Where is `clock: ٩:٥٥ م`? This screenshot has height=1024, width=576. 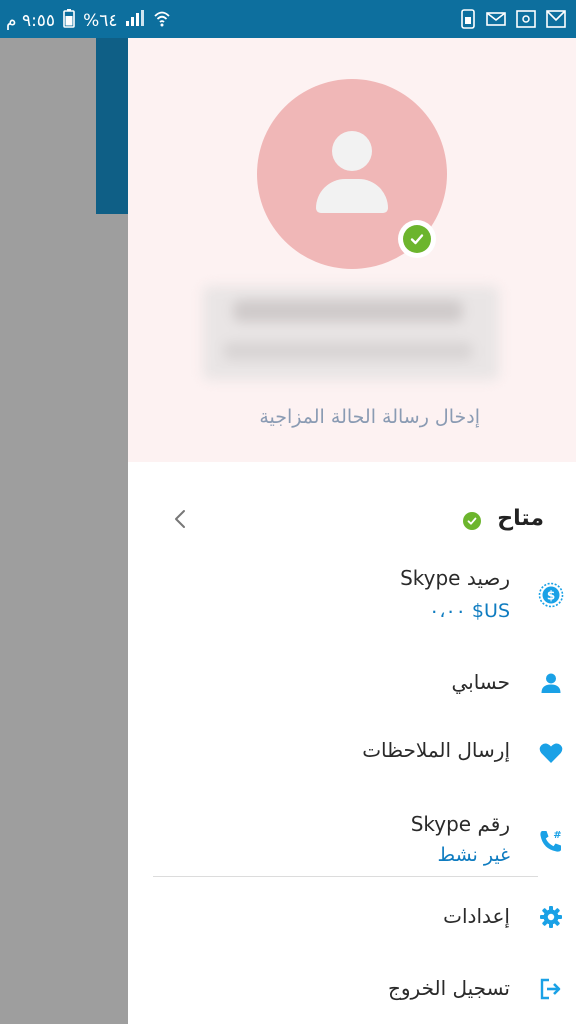
clock: ٩:٥٥ م is located at coordinates (31, 20).